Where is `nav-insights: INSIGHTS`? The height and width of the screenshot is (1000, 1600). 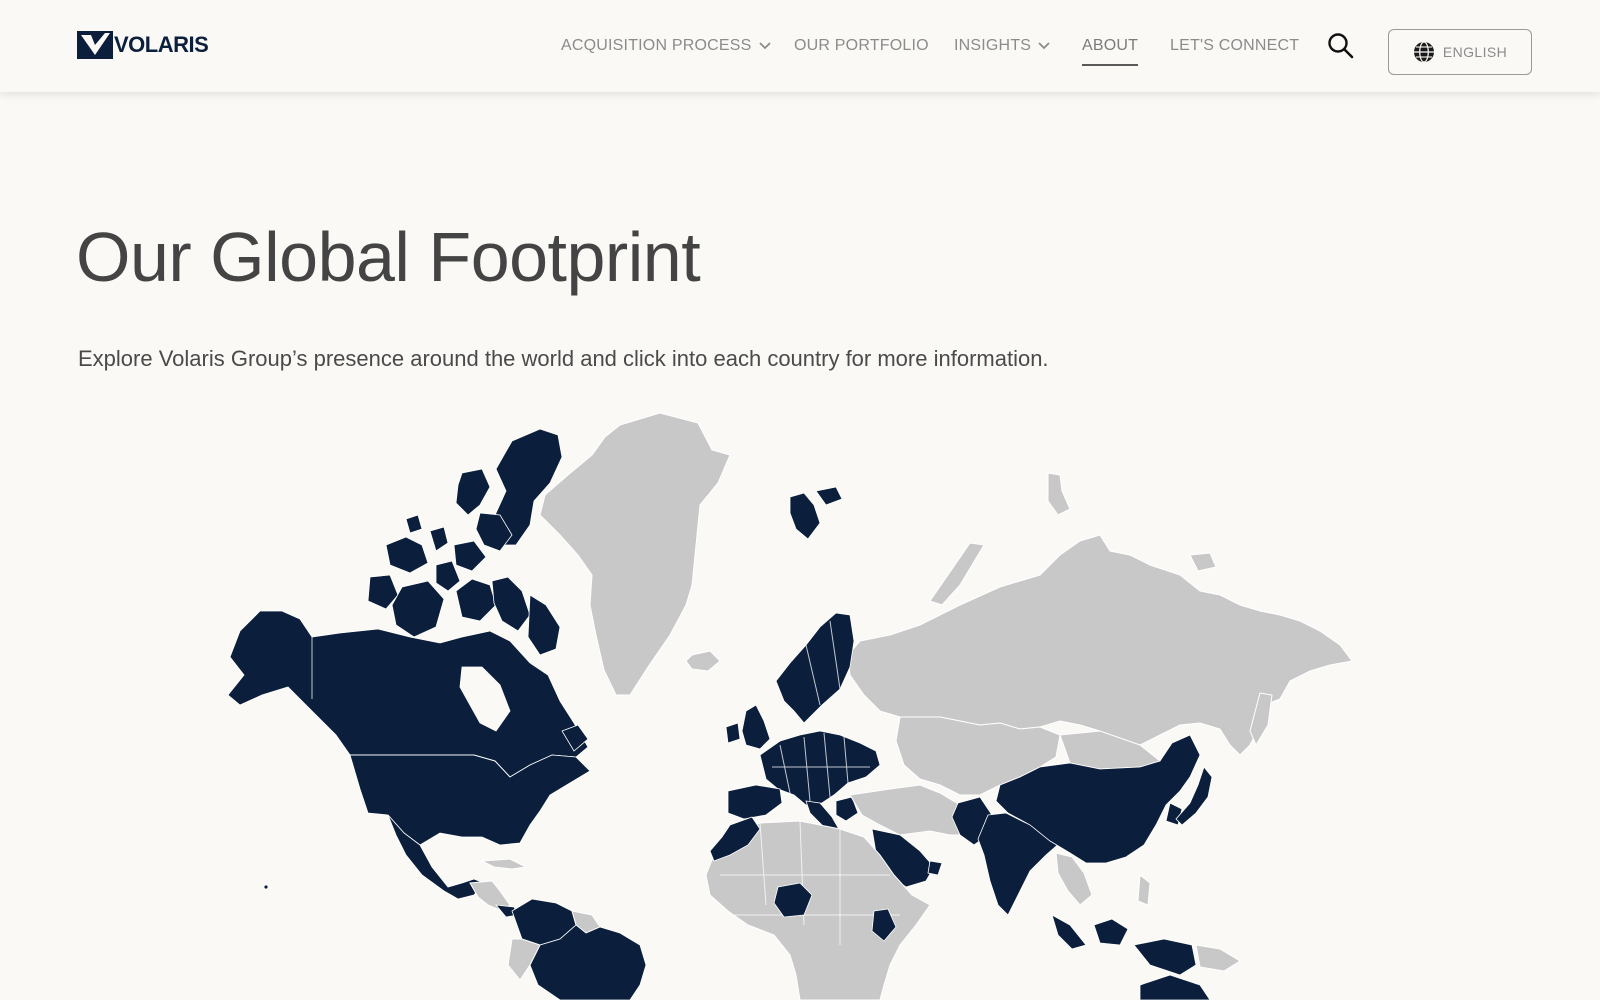
nav-insights: INSIGHTS is located at coordinates (1002, 46).